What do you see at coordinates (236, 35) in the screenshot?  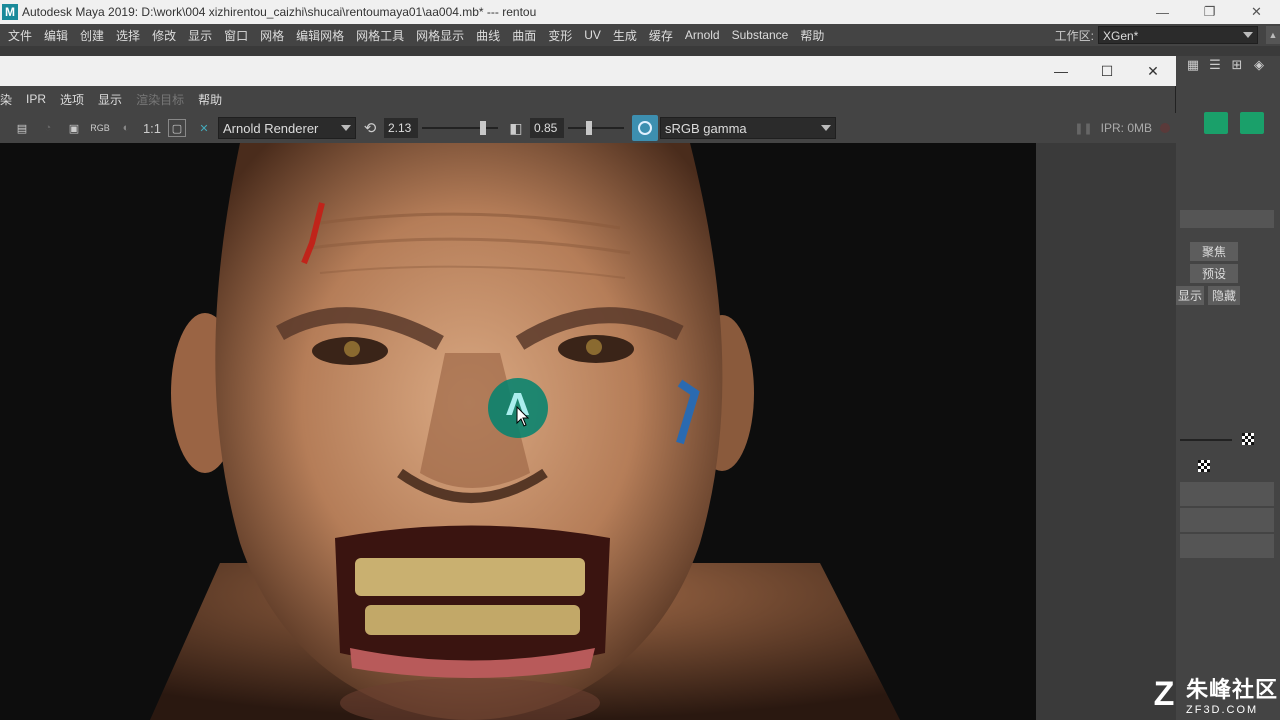 I see `menu-windows: 窗口` at bounding box center [236, 35].